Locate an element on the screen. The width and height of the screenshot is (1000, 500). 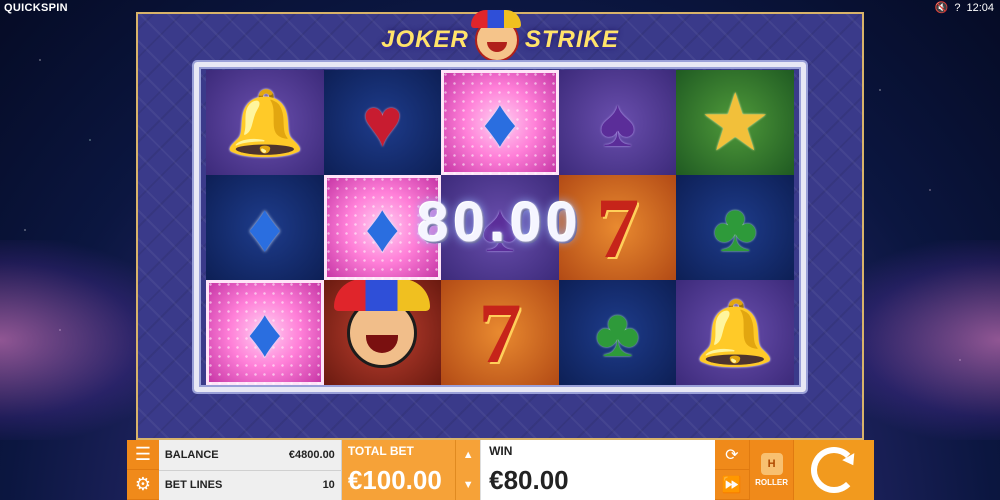
roller-button: H ROLLER is located at coordinates (771, 470).